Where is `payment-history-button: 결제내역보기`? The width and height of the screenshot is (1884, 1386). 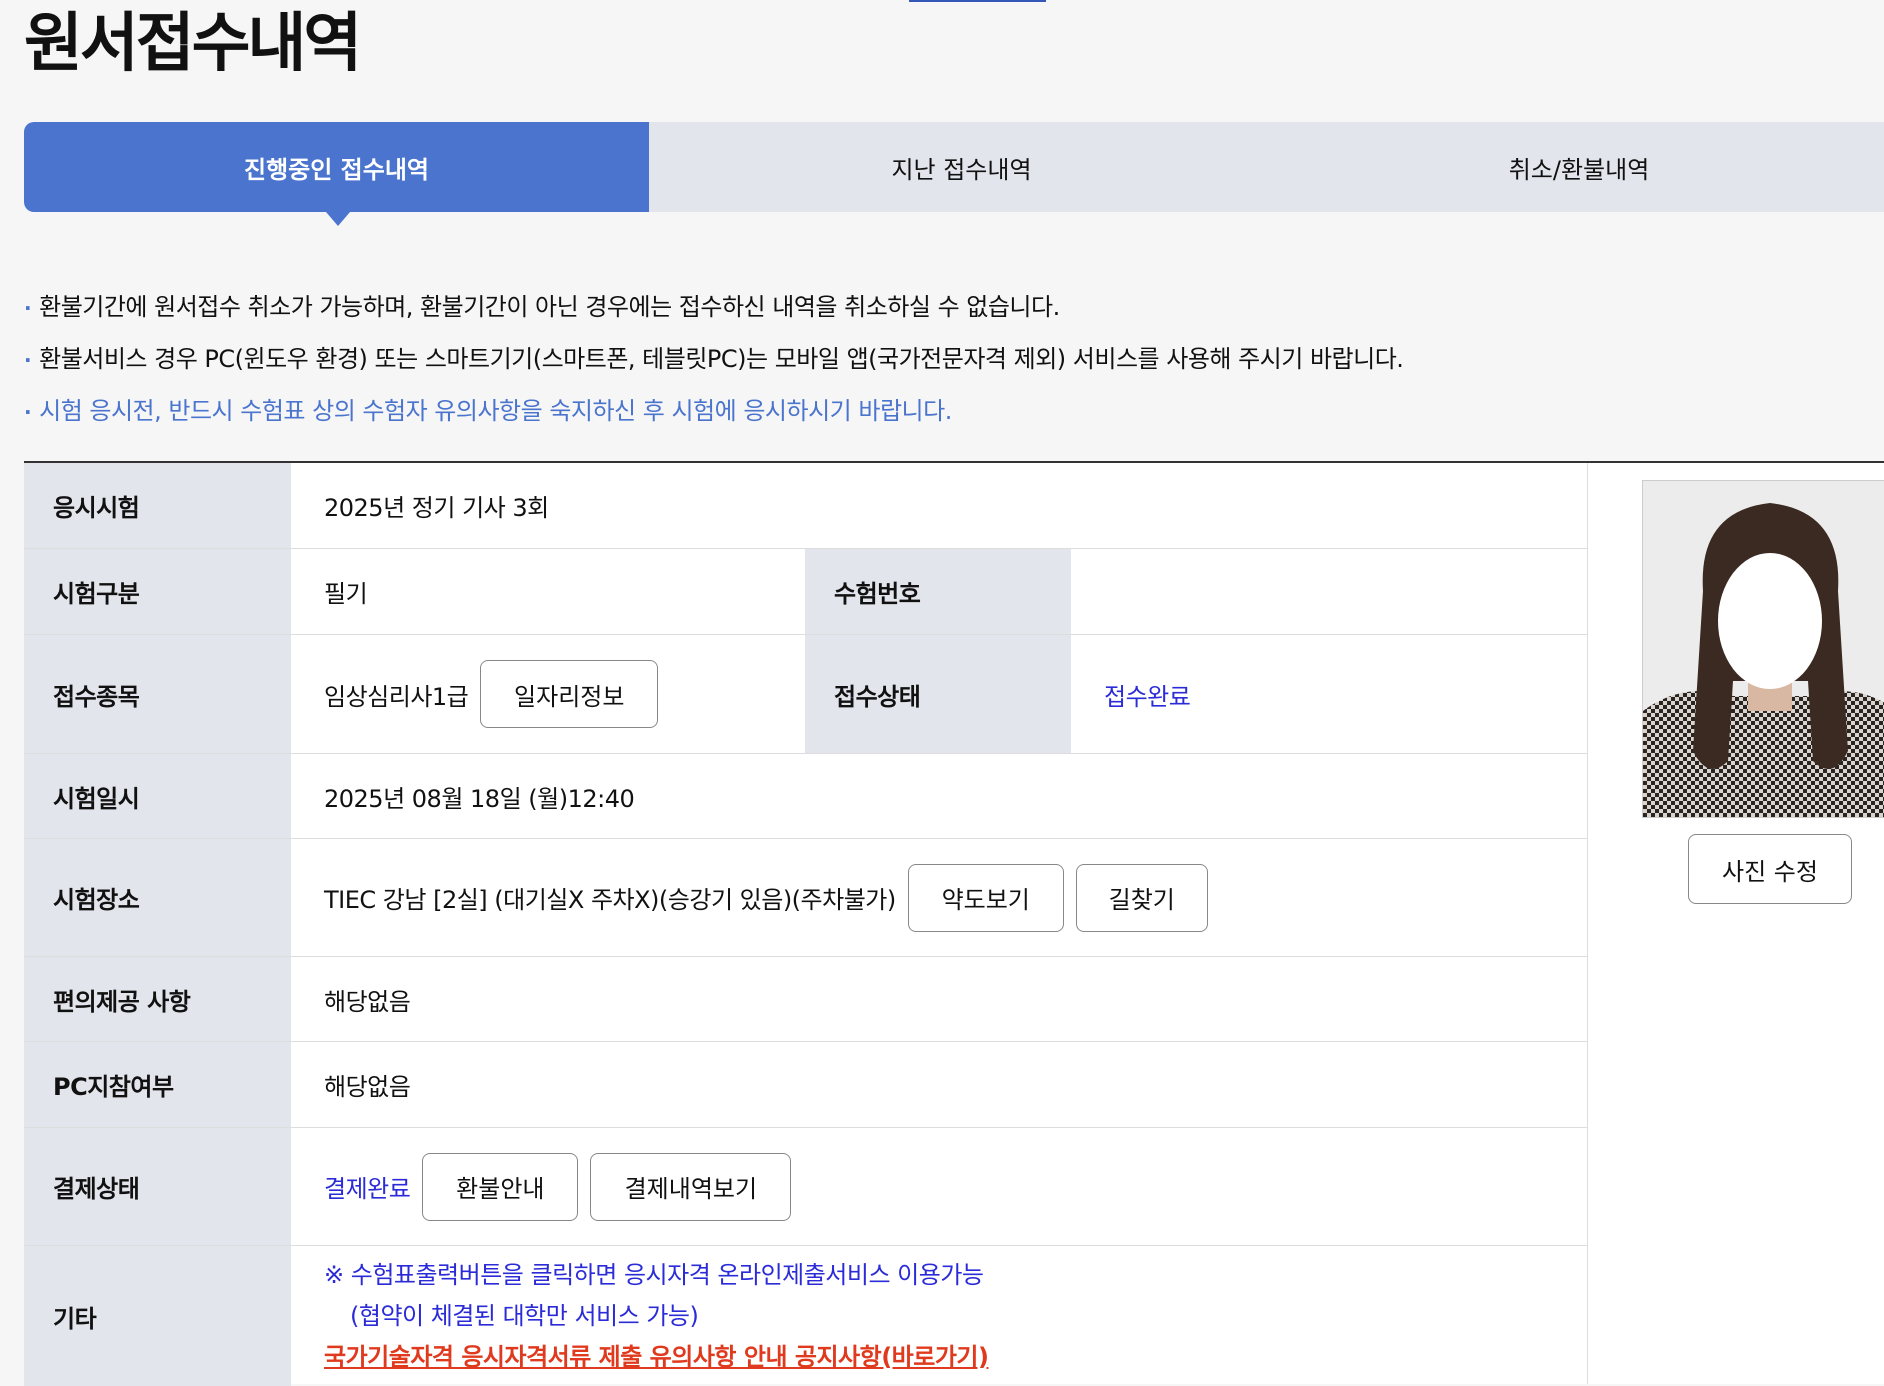 payment-history-button: 결제내역보기 is located at coordinates (691, 1186).